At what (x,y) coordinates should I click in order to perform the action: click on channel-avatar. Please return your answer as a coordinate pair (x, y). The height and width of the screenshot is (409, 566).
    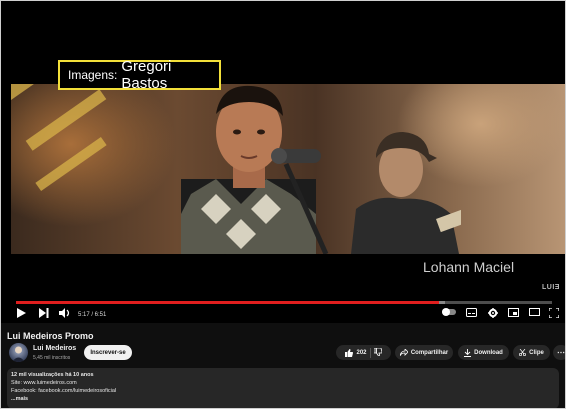
    Looking at the image, I should click on (18, 352).